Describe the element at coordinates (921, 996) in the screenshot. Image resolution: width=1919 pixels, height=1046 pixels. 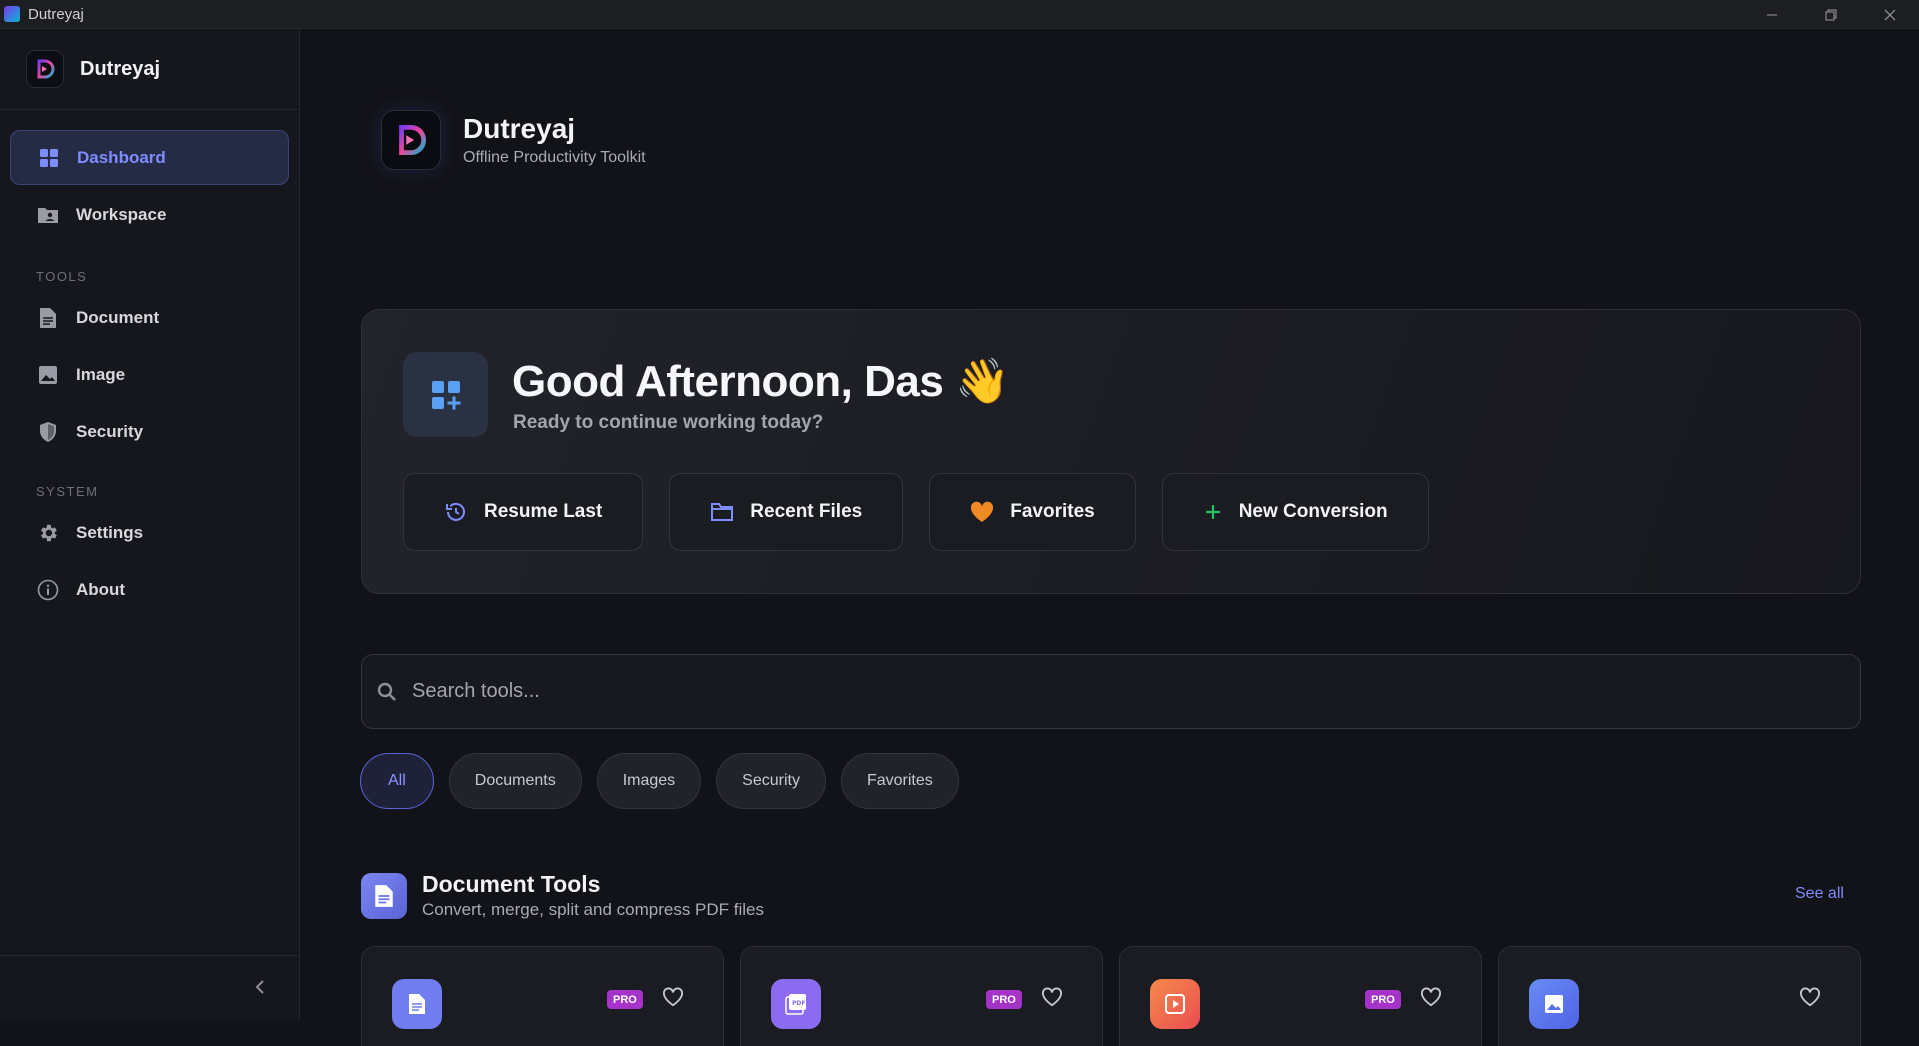
I see `tool-card: PDF PRO` at that location.